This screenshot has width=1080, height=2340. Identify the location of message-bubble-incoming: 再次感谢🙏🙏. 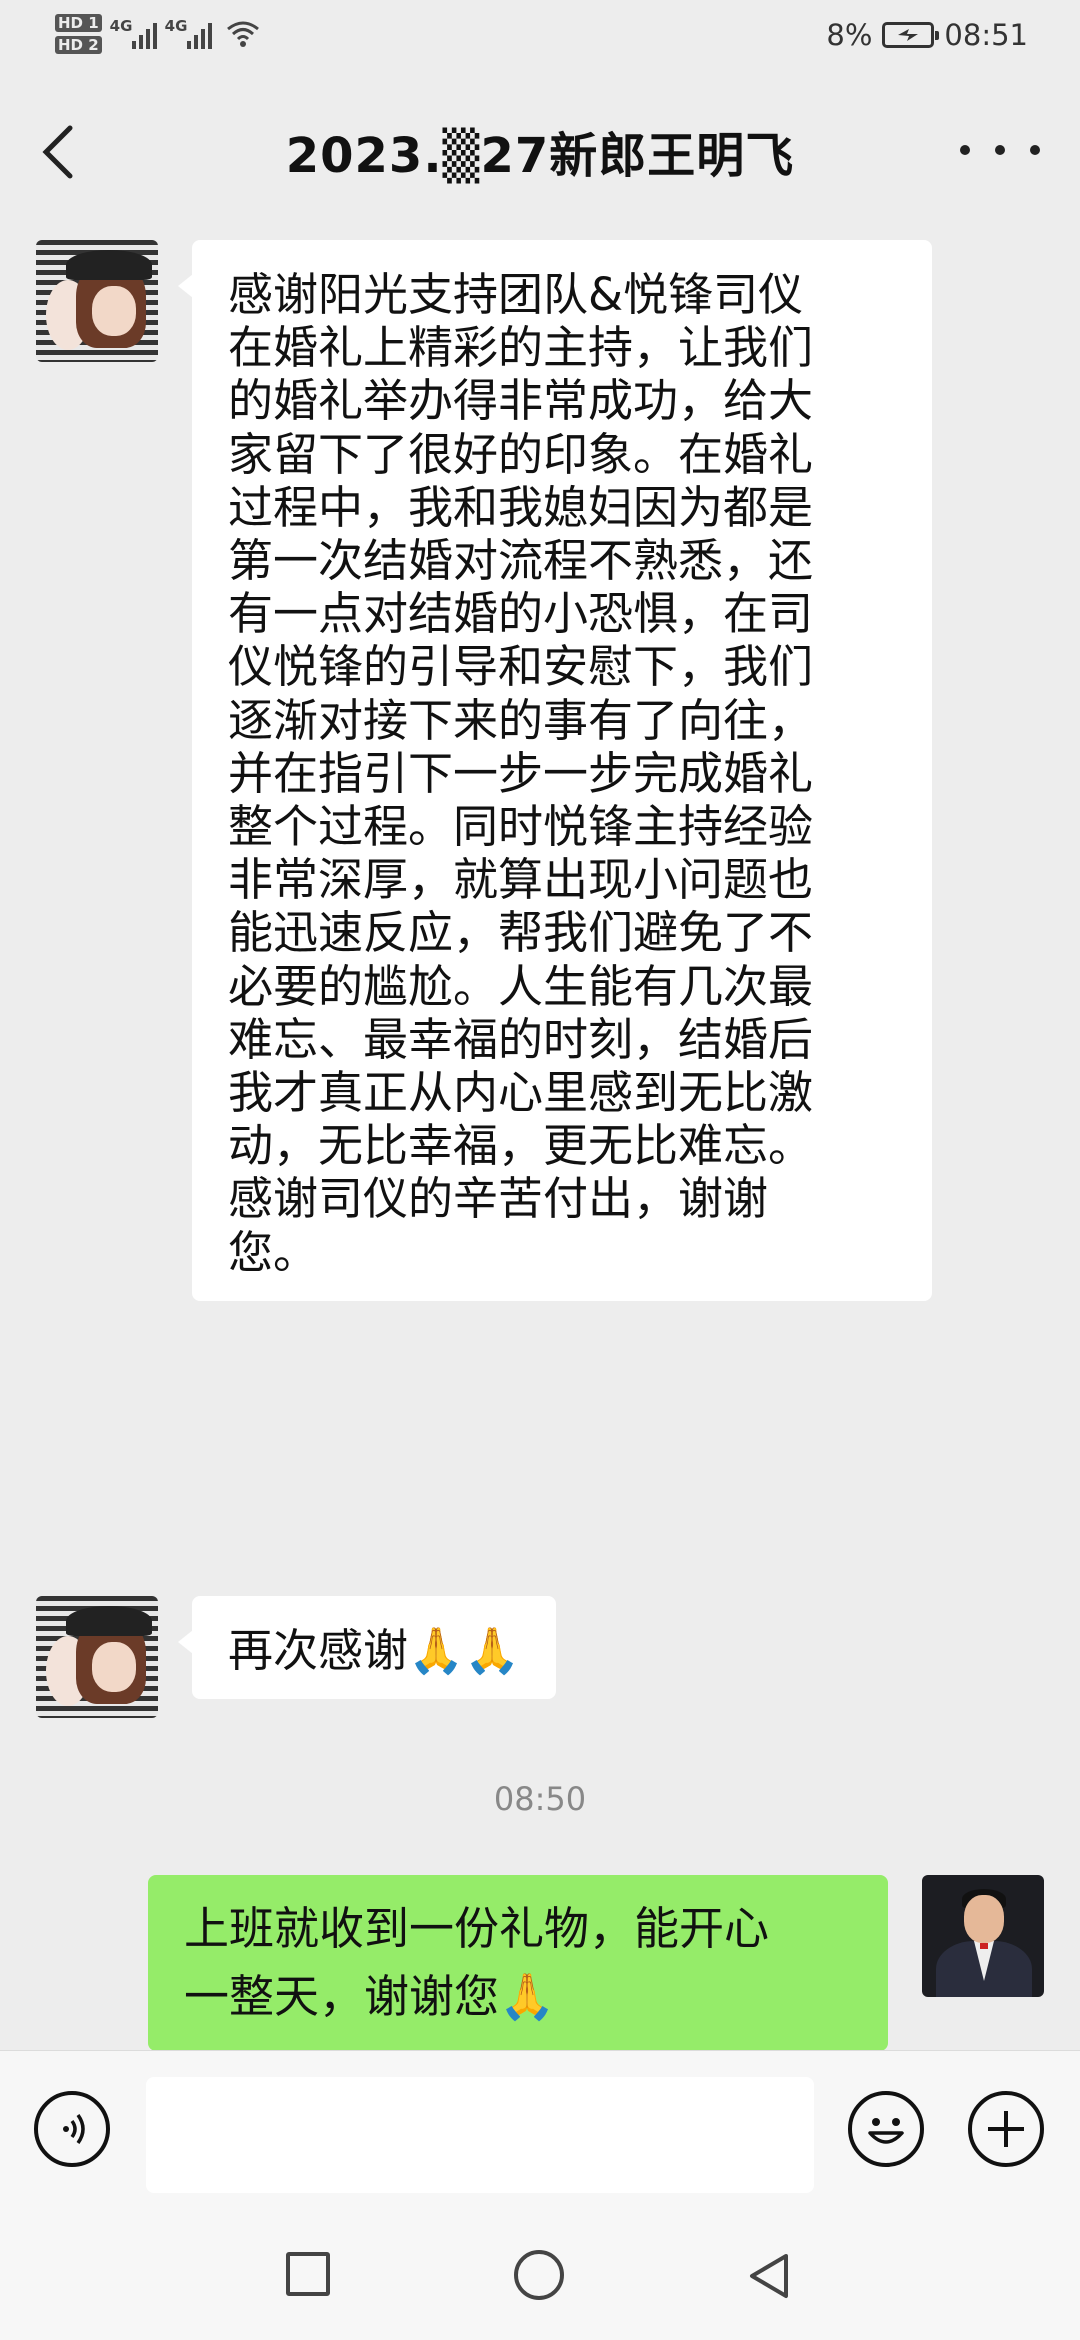
(367, 1648).